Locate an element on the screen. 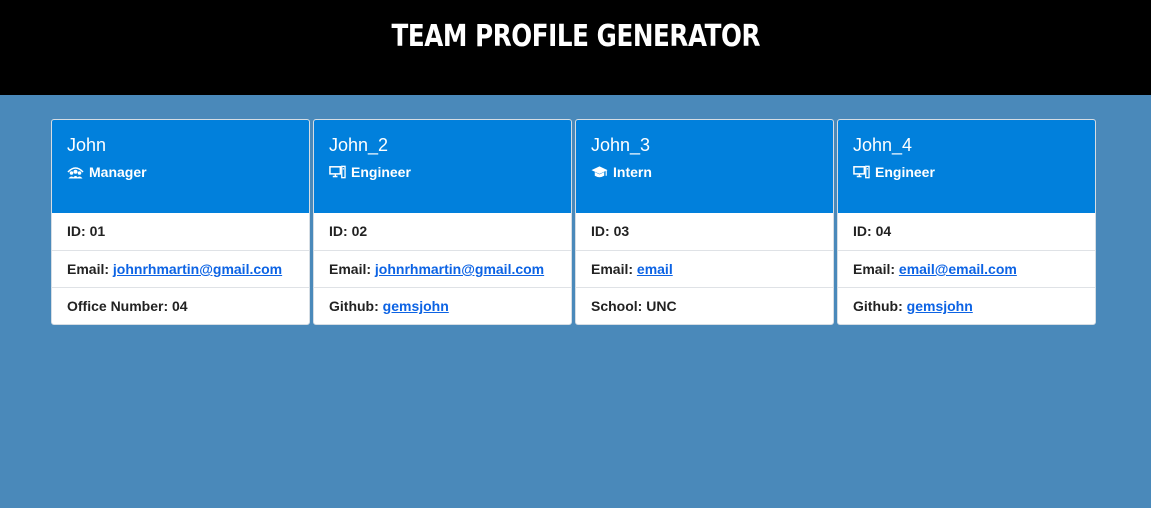  employee-email: Email: email@email.com is located at coordinates (966, 268).